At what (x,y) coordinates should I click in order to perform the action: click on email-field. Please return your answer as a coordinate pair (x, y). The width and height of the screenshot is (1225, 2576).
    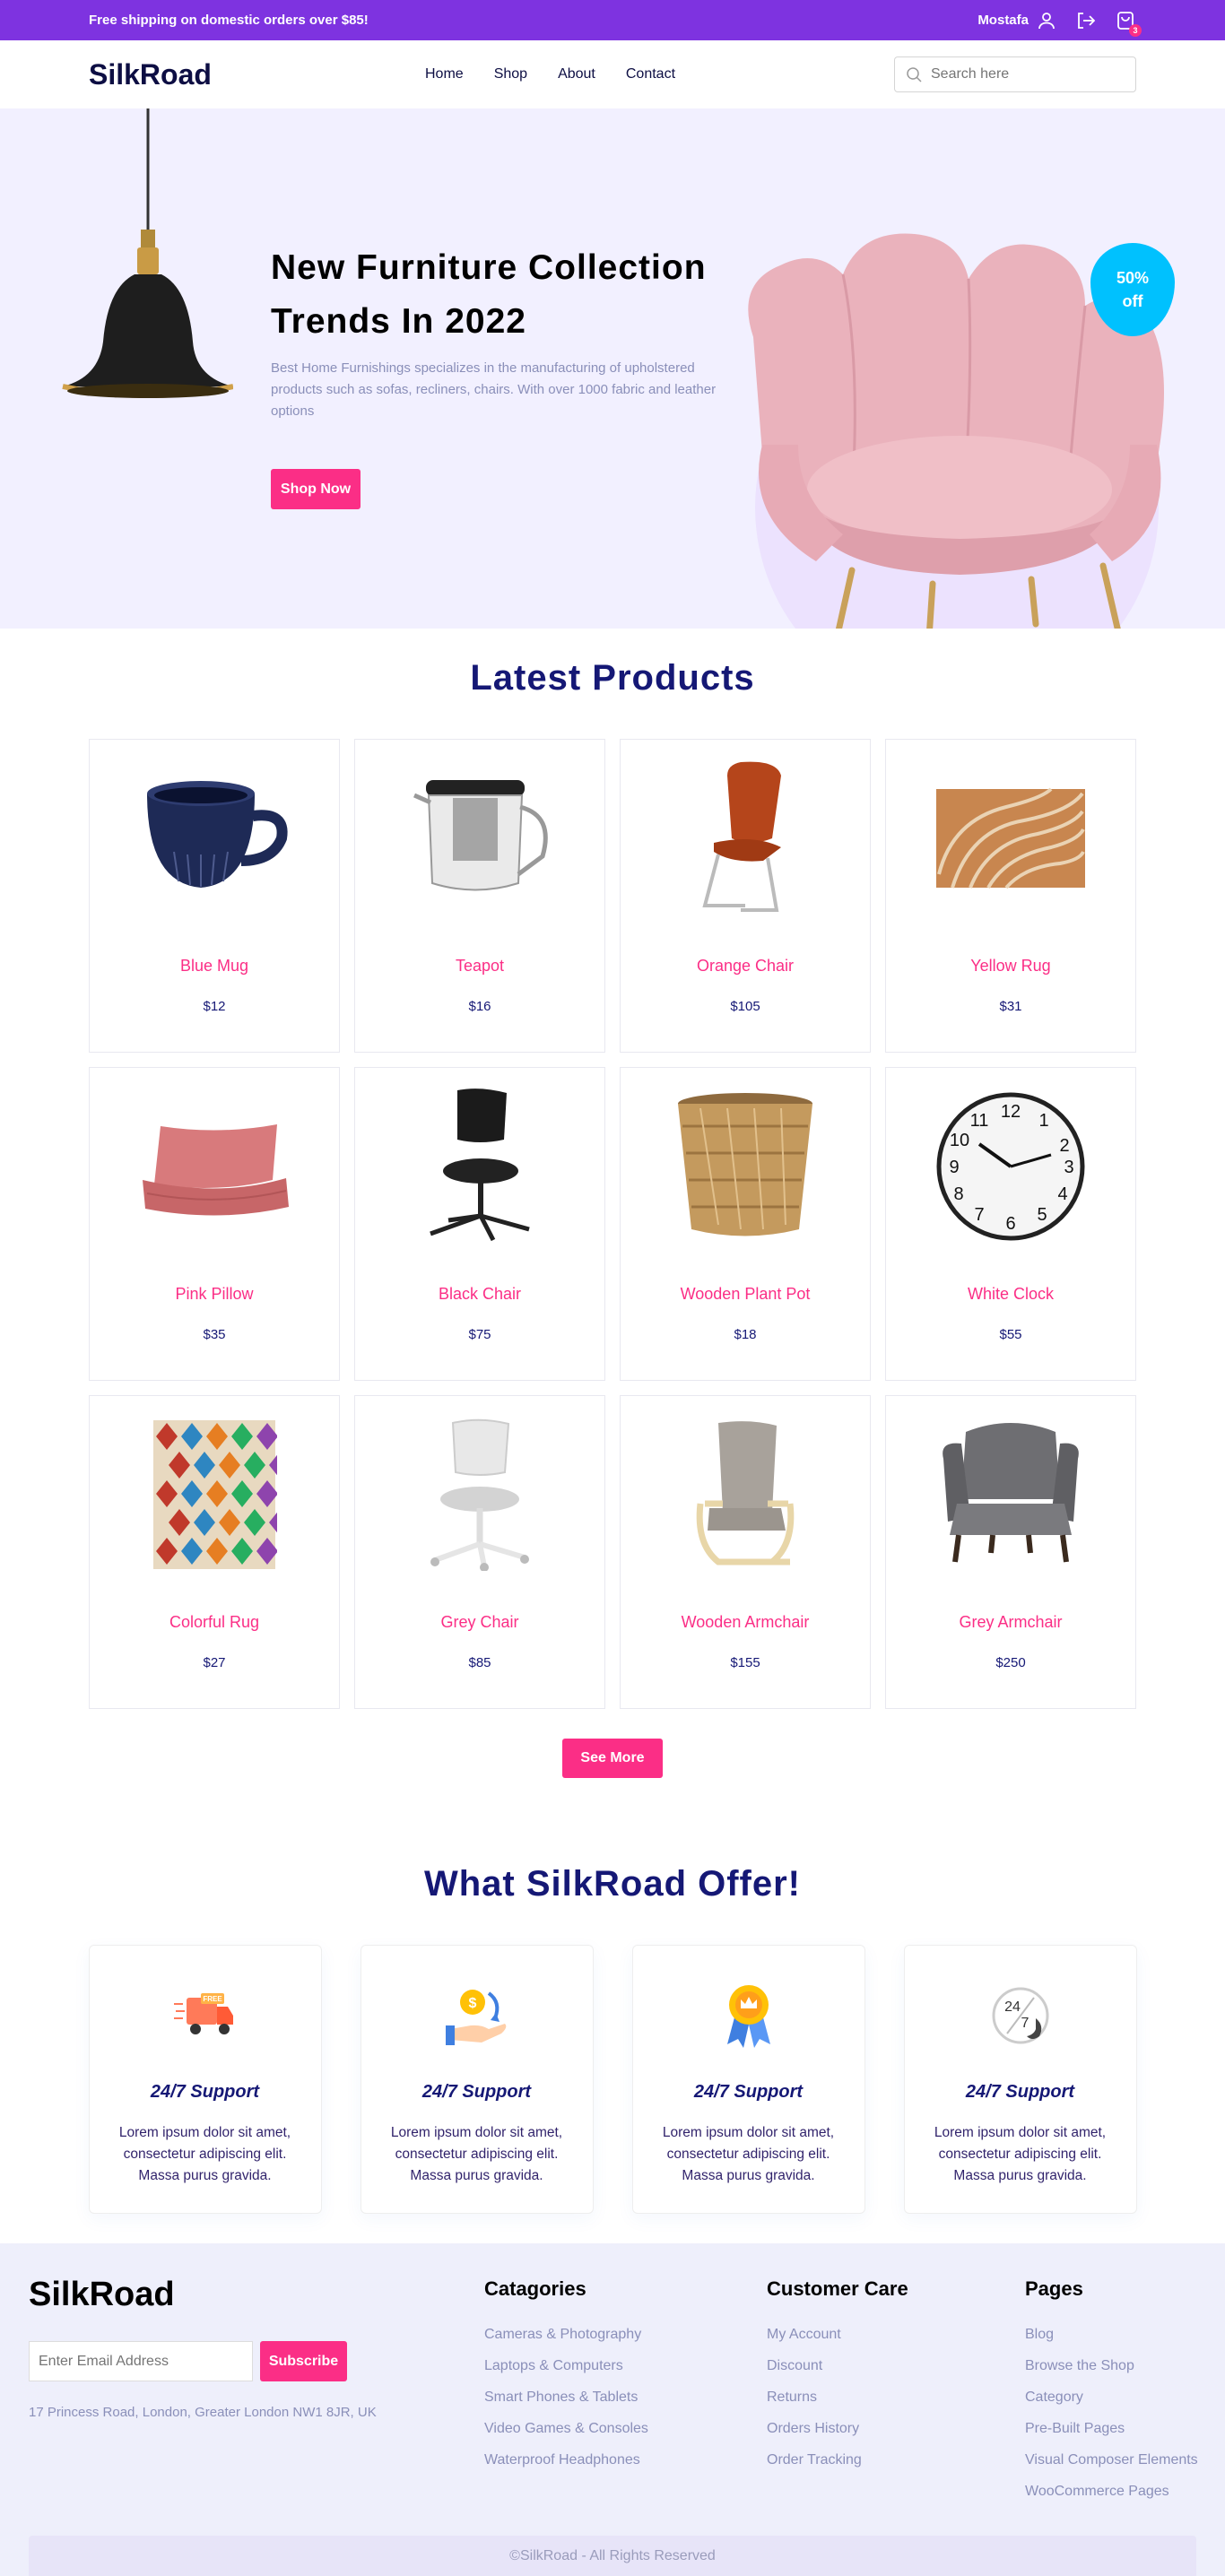
    Looking at the image, I should click on (141, 2361).